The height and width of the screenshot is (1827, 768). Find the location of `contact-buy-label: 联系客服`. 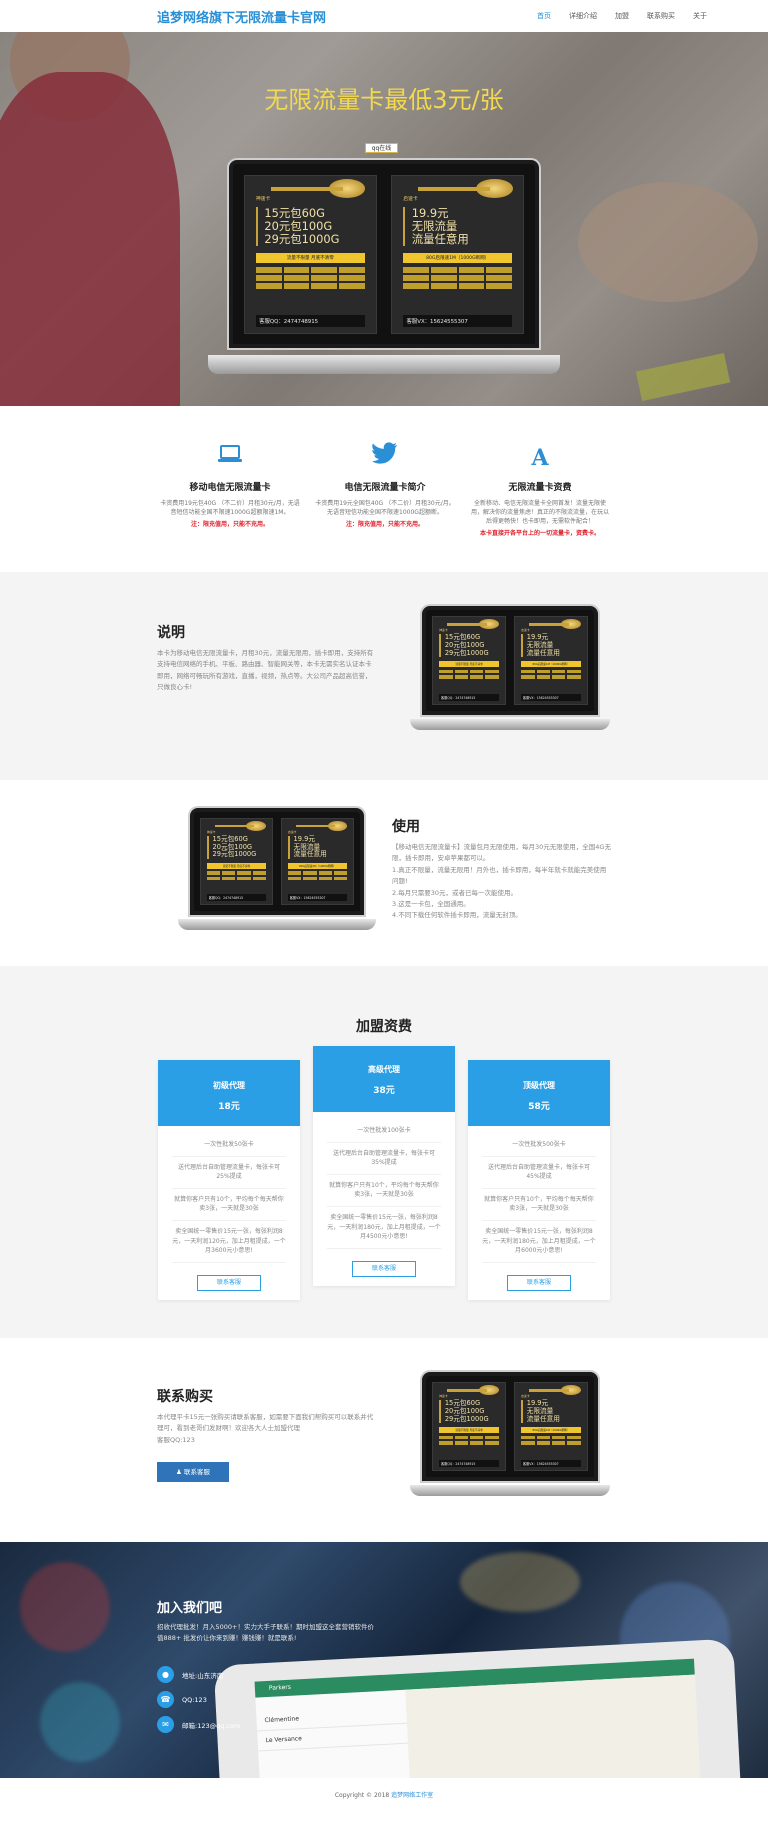

contact-buy-label: 联系客服 is located at coordinates (196, 1472).